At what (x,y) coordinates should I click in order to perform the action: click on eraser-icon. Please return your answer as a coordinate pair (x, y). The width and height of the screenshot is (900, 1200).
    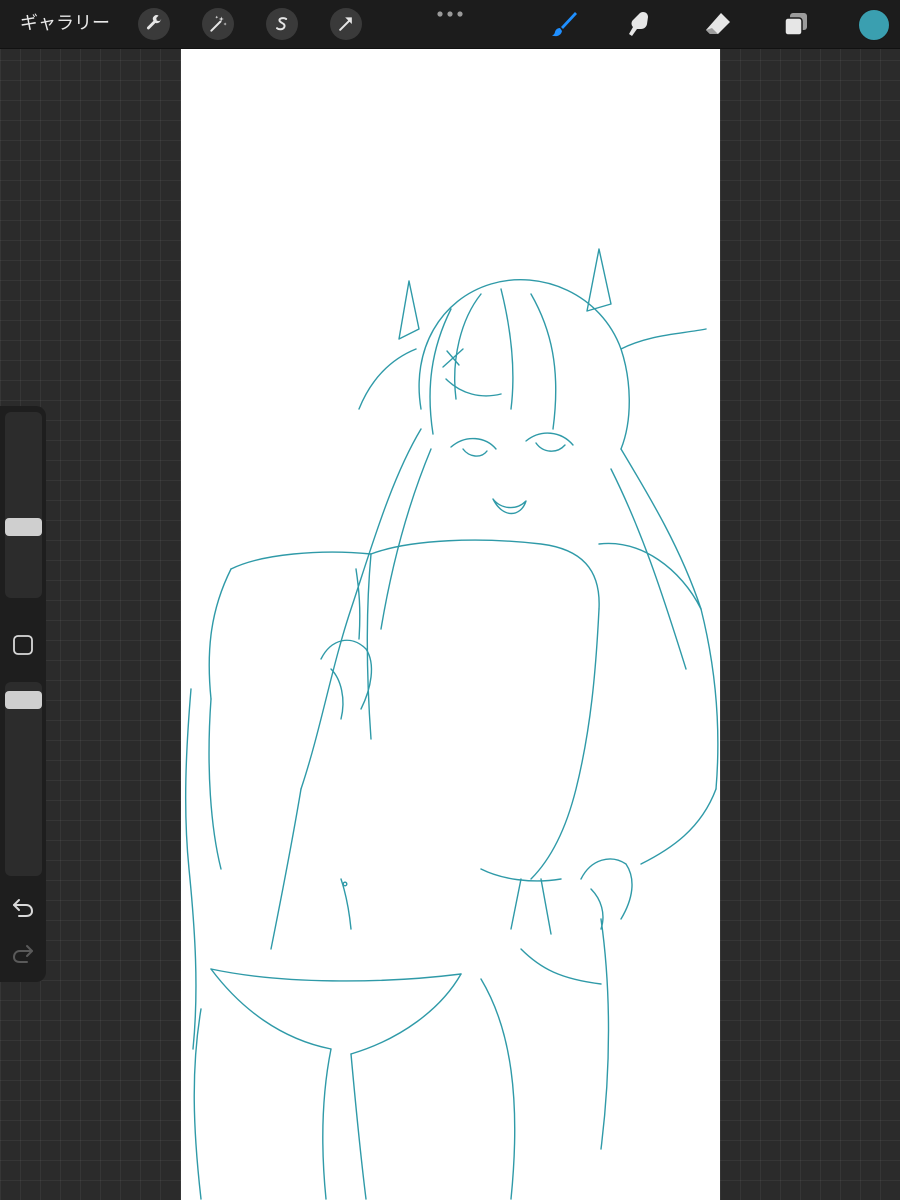
    Looking at the image, I should click on (718, 23).